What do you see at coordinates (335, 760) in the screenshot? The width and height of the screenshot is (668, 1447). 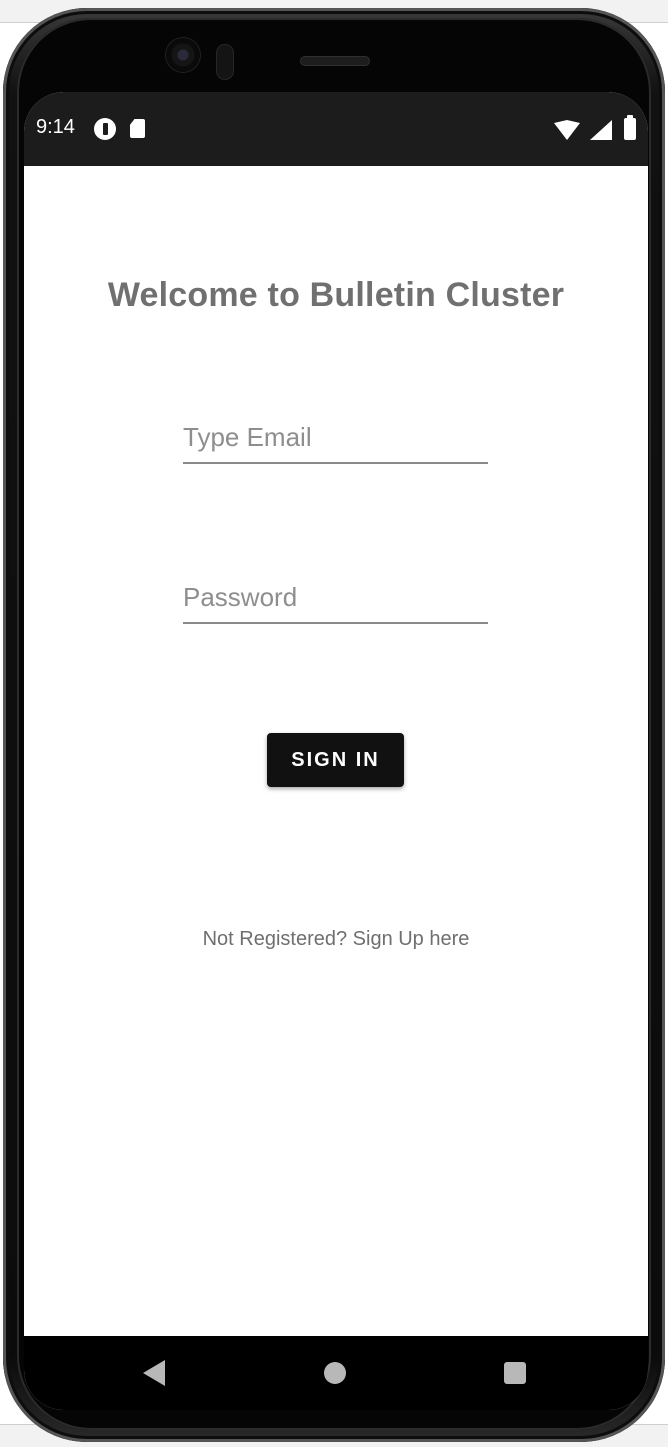 I see `sign-in-button: SIGN IN` at bounding box center [335, 760].